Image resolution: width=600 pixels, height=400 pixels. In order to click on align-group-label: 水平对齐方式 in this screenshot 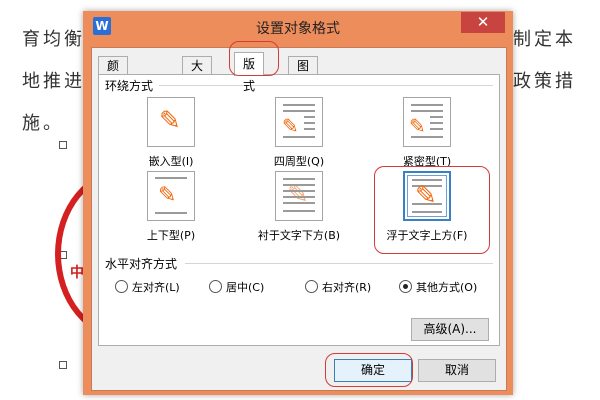, I will do `click(143, 263)`.